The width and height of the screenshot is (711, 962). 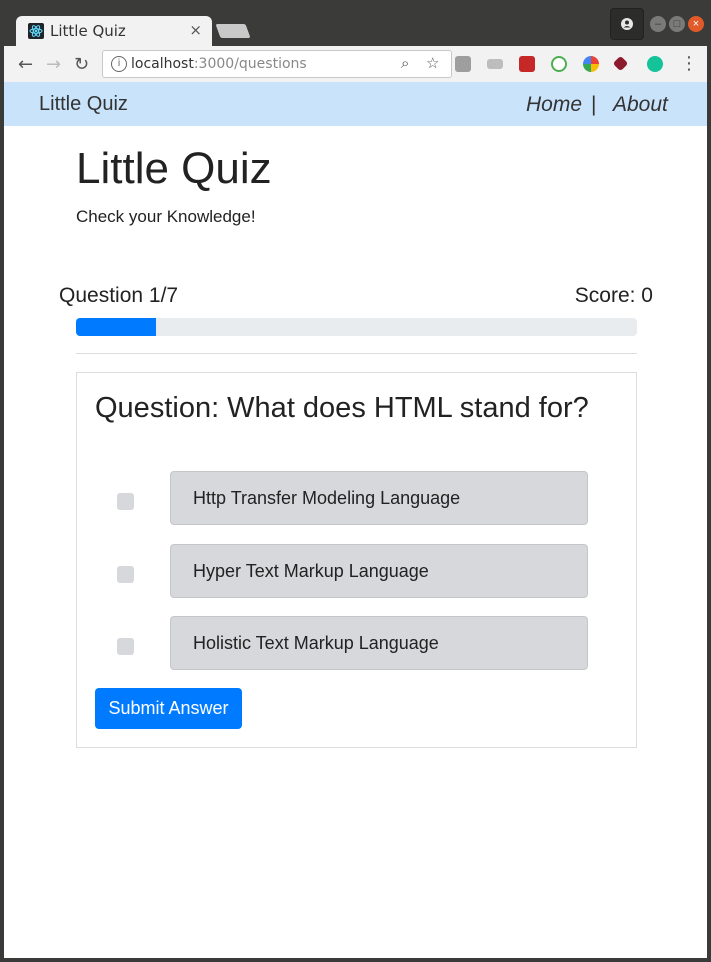 I want to click on nav-about-link: About, so click(x=640, y=105).